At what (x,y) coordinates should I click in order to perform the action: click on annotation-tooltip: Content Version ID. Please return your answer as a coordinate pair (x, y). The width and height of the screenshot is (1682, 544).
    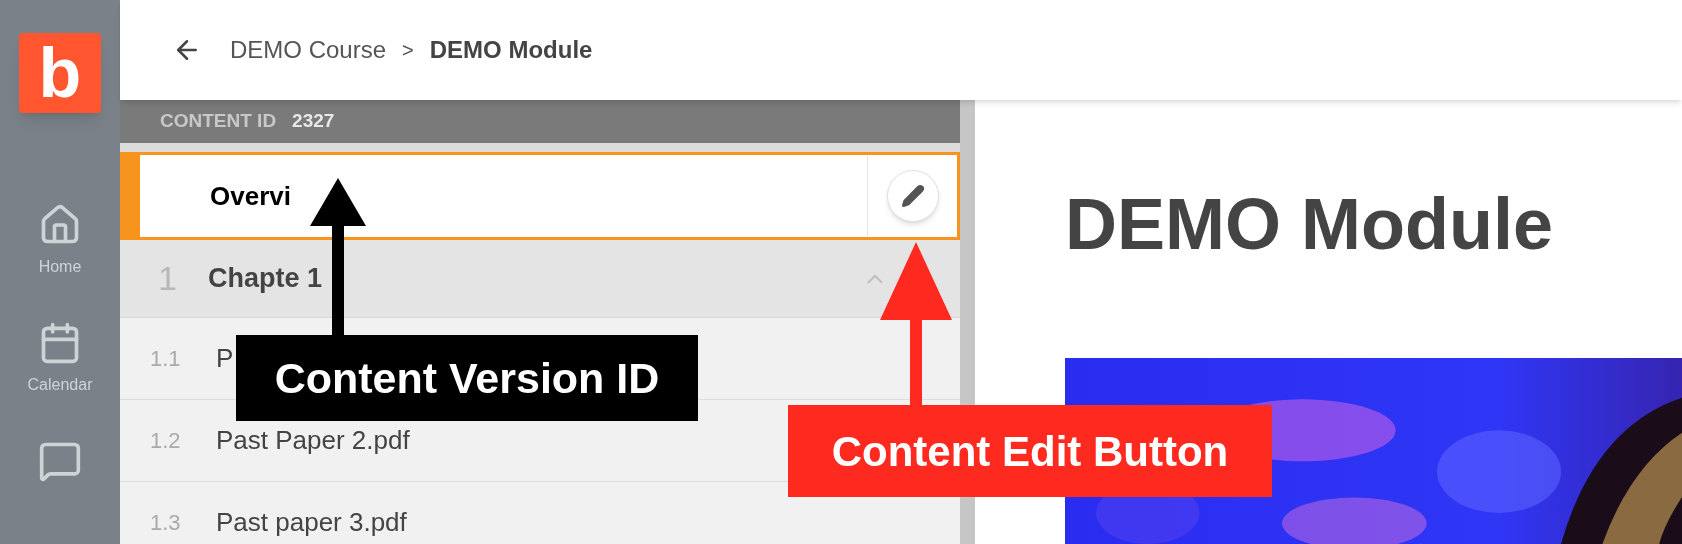
    Looking at the image, I should click on (467, 378).